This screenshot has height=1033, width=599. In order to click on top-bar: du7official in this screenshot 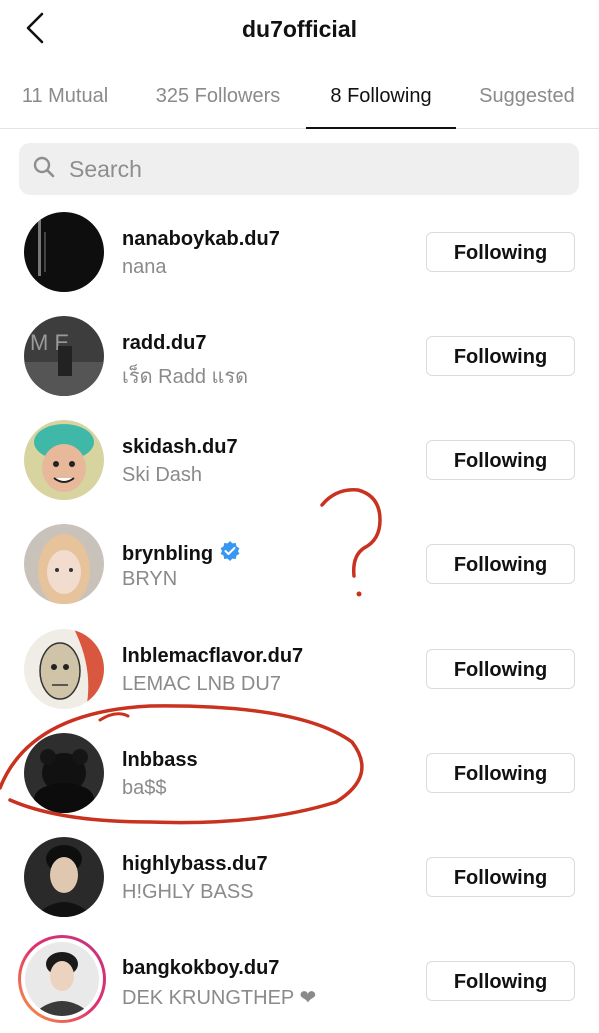, I will do `click(299, 32)`.